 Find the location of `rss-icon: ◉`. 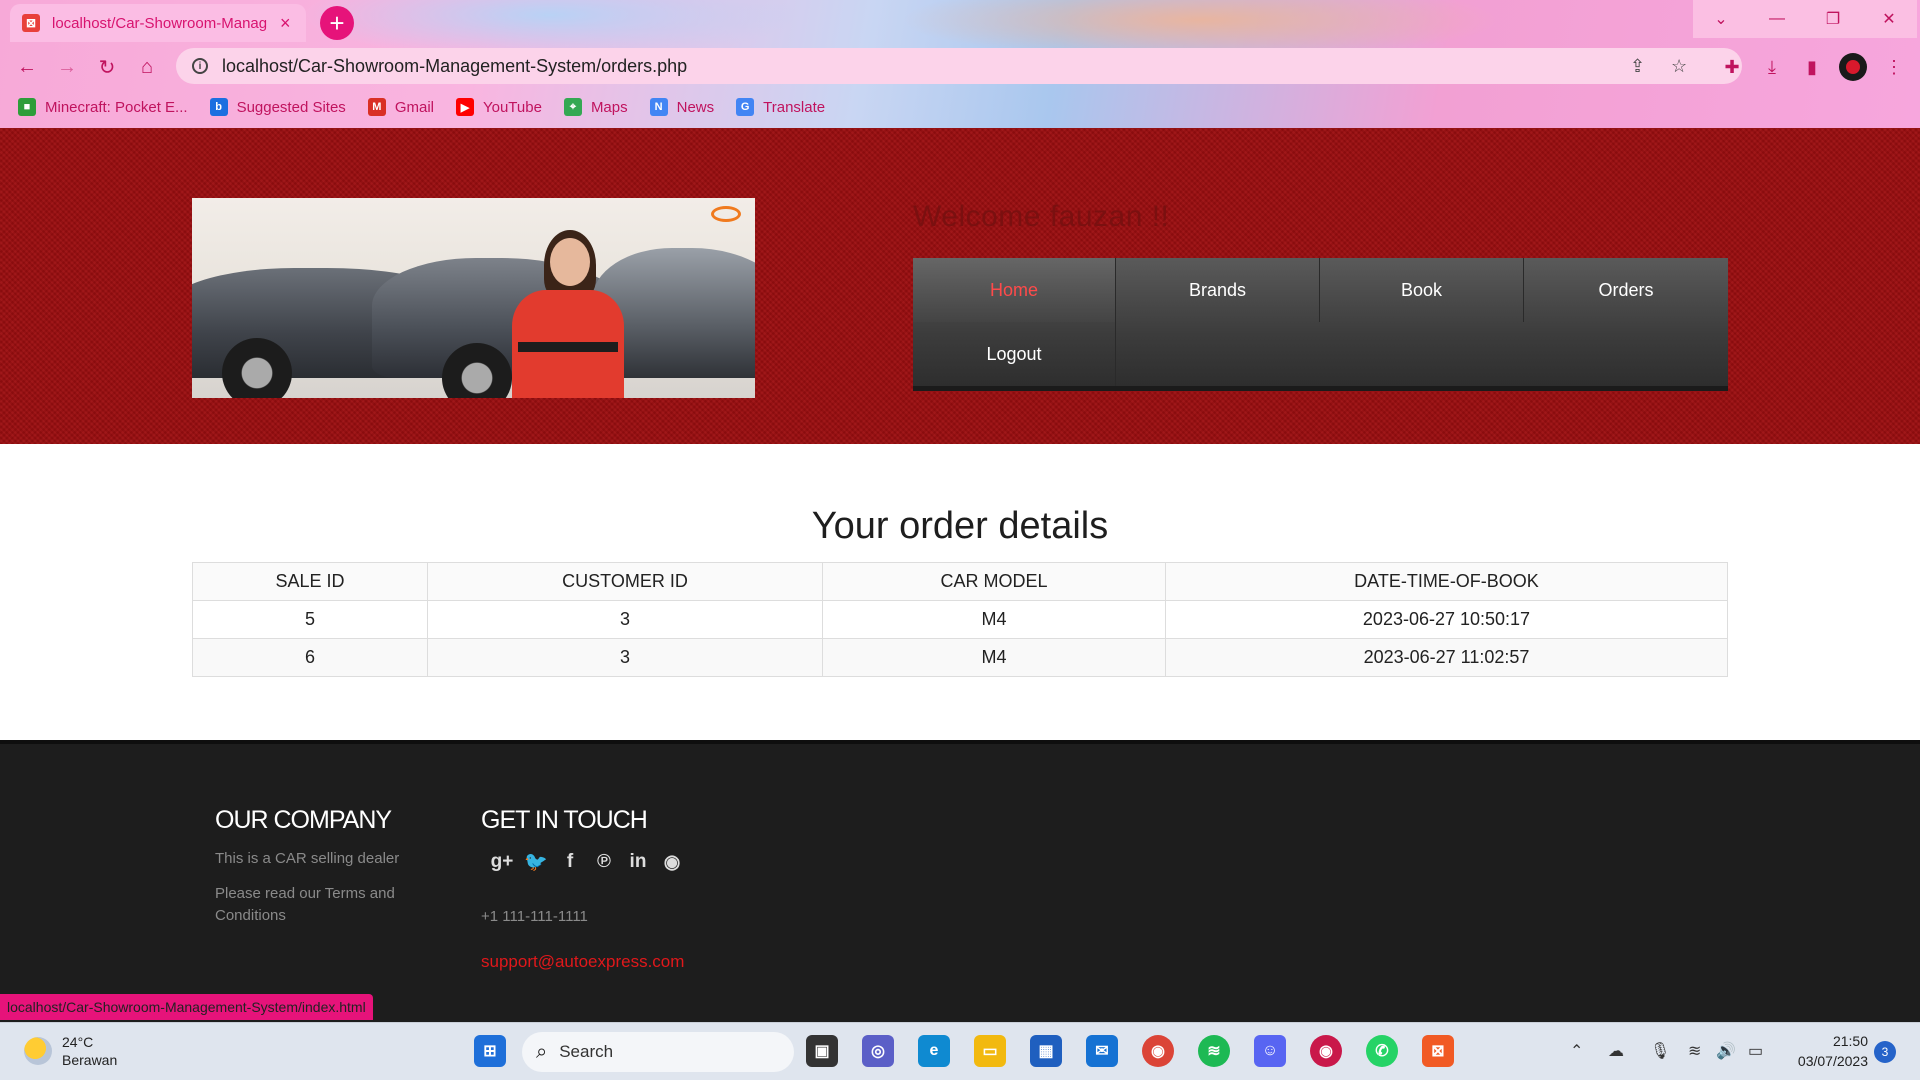

rss-icon: ◉ is located at coordinates (672, 862).